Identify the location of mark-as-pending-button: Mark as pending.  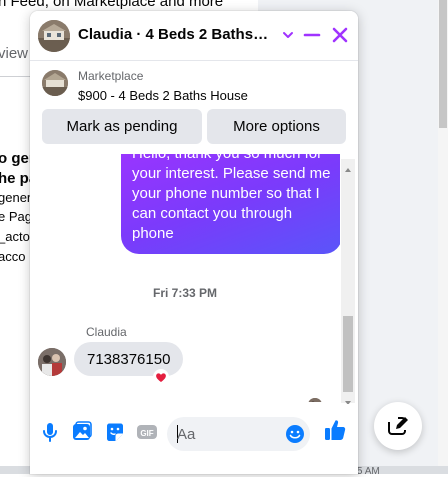
(122, 126).